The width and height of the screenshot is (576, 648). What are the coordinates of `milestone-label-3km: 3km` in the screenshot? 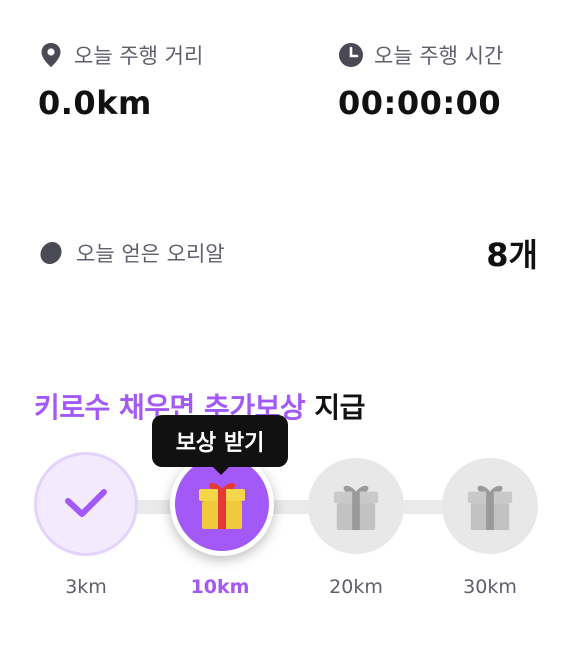 It's located at (86, 587).